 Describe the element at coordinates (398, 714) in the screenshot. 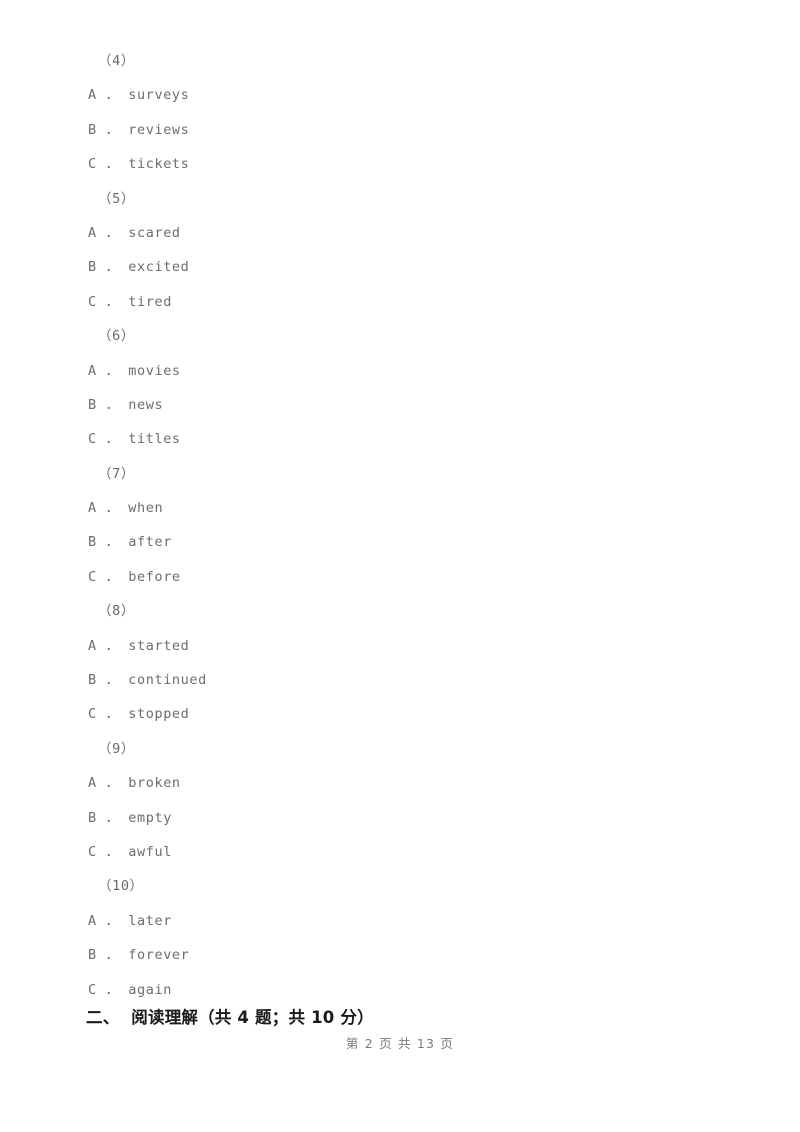

I see `answer-option: C ． stopped` at that location.